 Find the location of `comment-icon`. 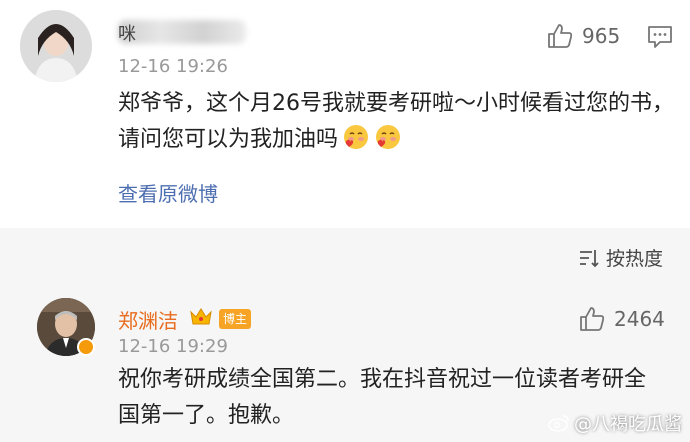

comment-icon is located at coordinates (660, 36).